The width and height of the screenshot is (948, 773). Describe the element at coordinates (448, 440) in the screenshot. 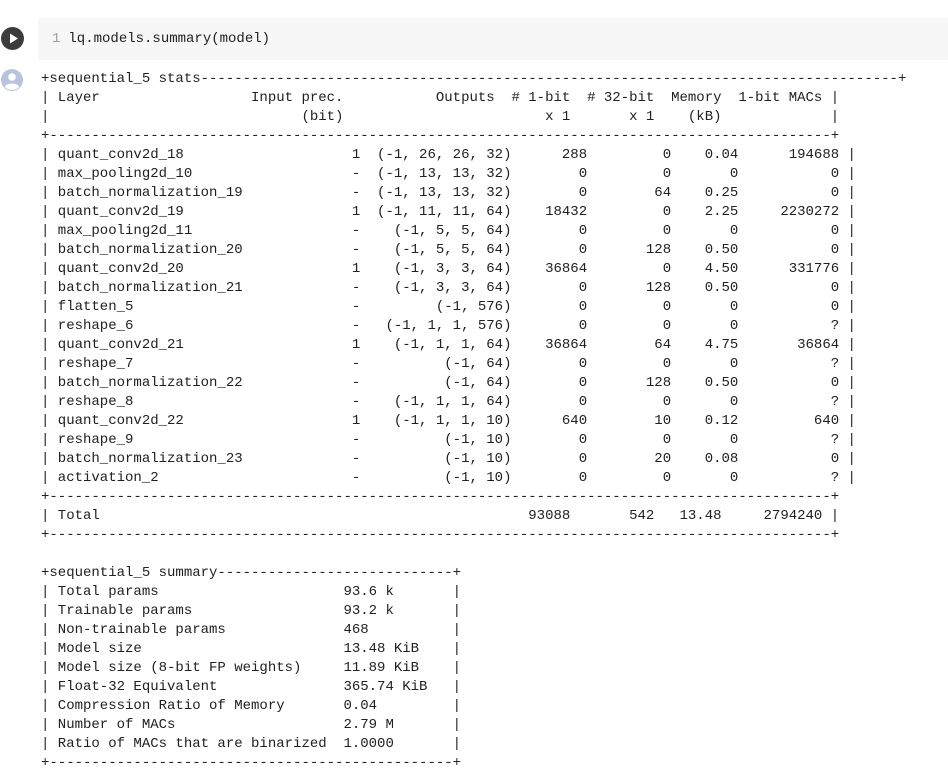

I see `stats-row: | reshape_9 - (-1, 10) 0 0 0 ? |` at that location.